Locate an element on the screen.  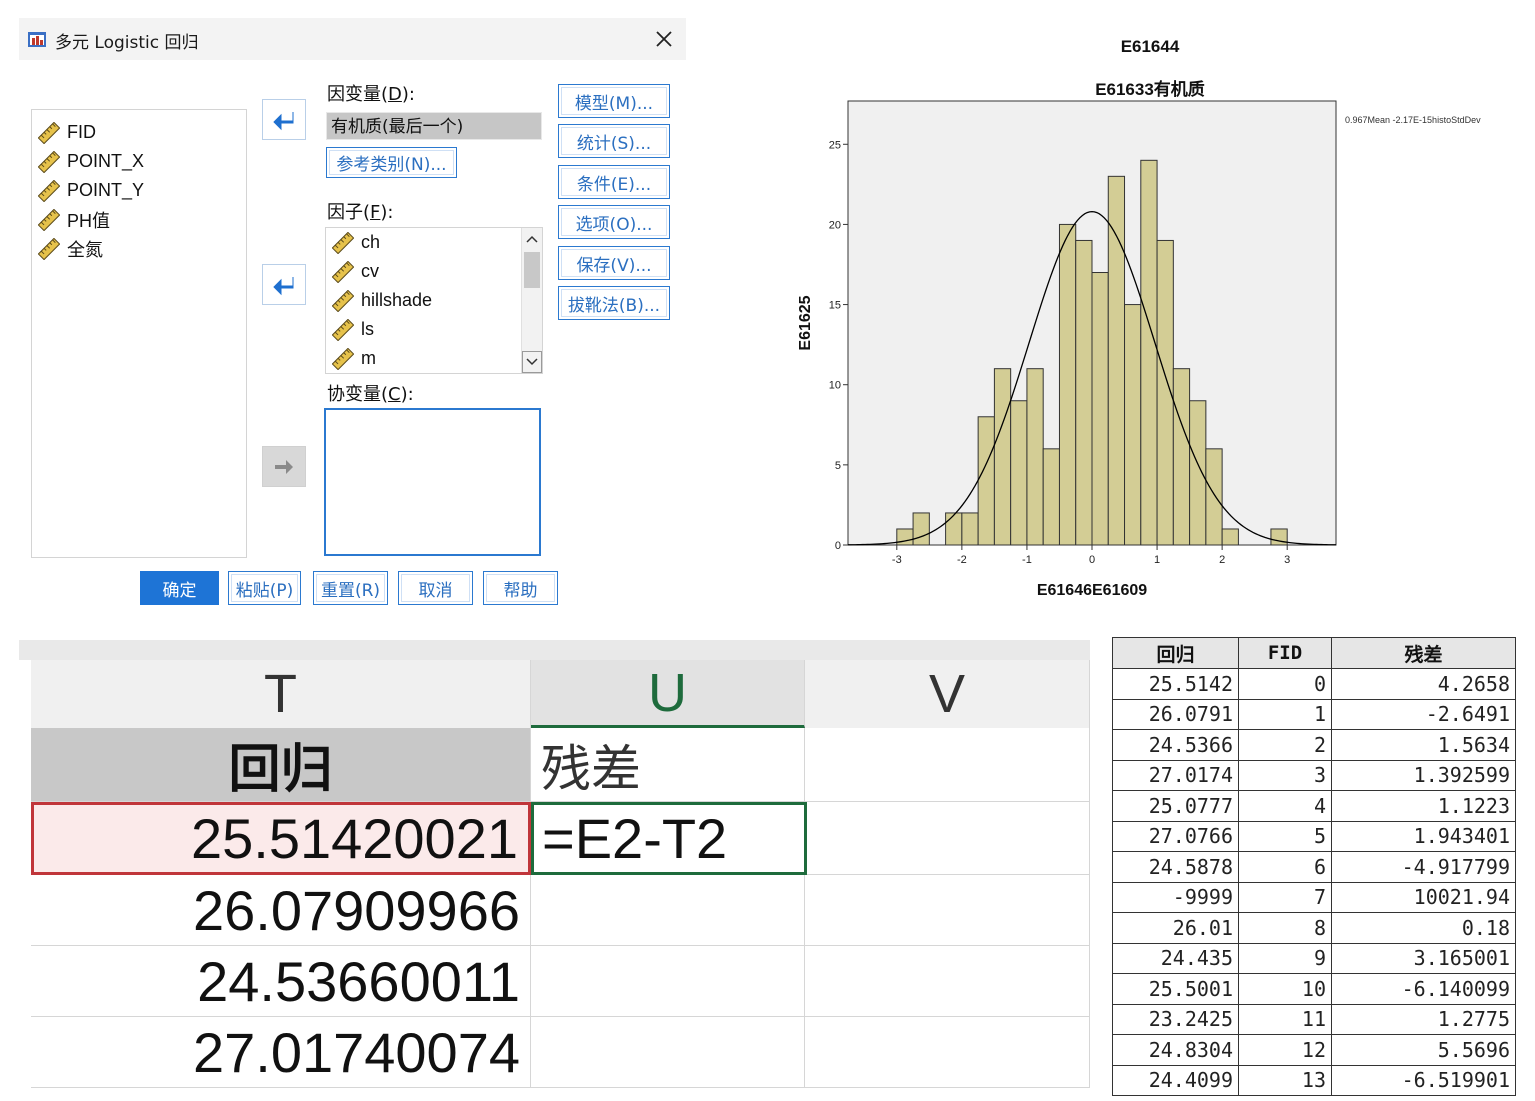
cell-t3: 26.07909966 is located at coordinates (281, 910).